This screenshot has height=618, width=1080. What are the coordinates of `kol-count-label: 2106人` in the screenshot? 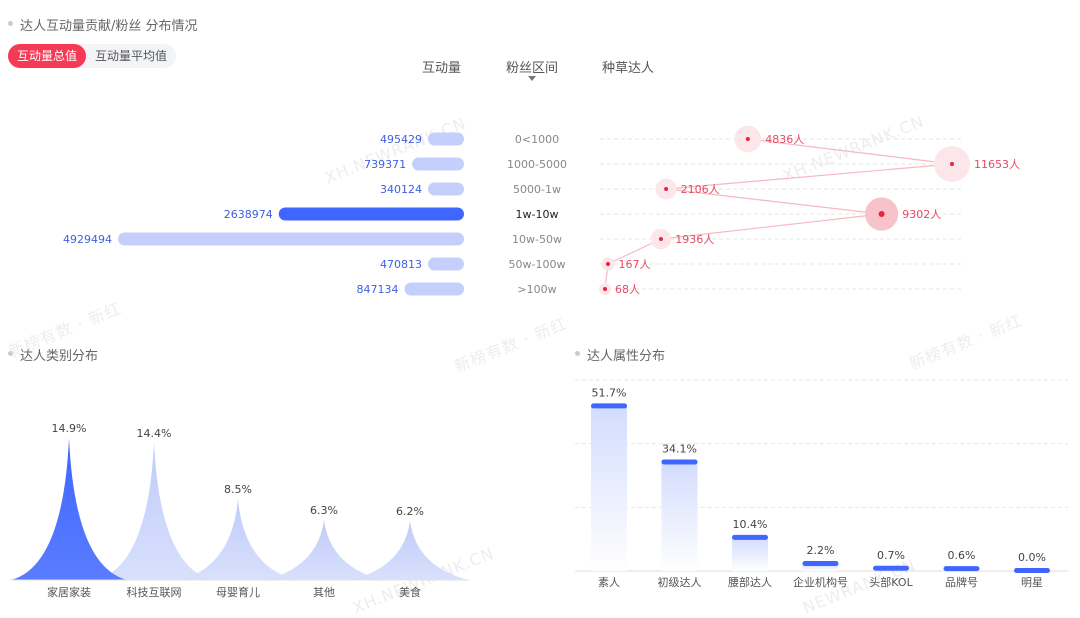 It's located at (700, 189).